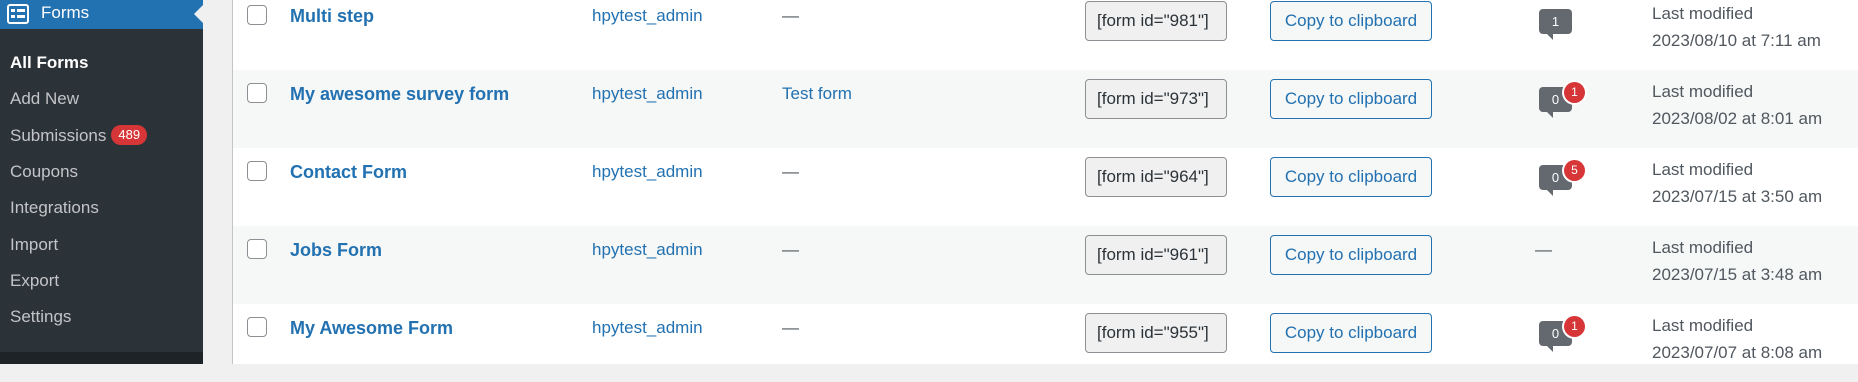 Image resolution: width=1858 pixels, height=382 pixels. What do you see at coordinates (58, 135) in the screenshot?
I see `submenu-submissions-label: Submissions` at bounding box center [58, 135].